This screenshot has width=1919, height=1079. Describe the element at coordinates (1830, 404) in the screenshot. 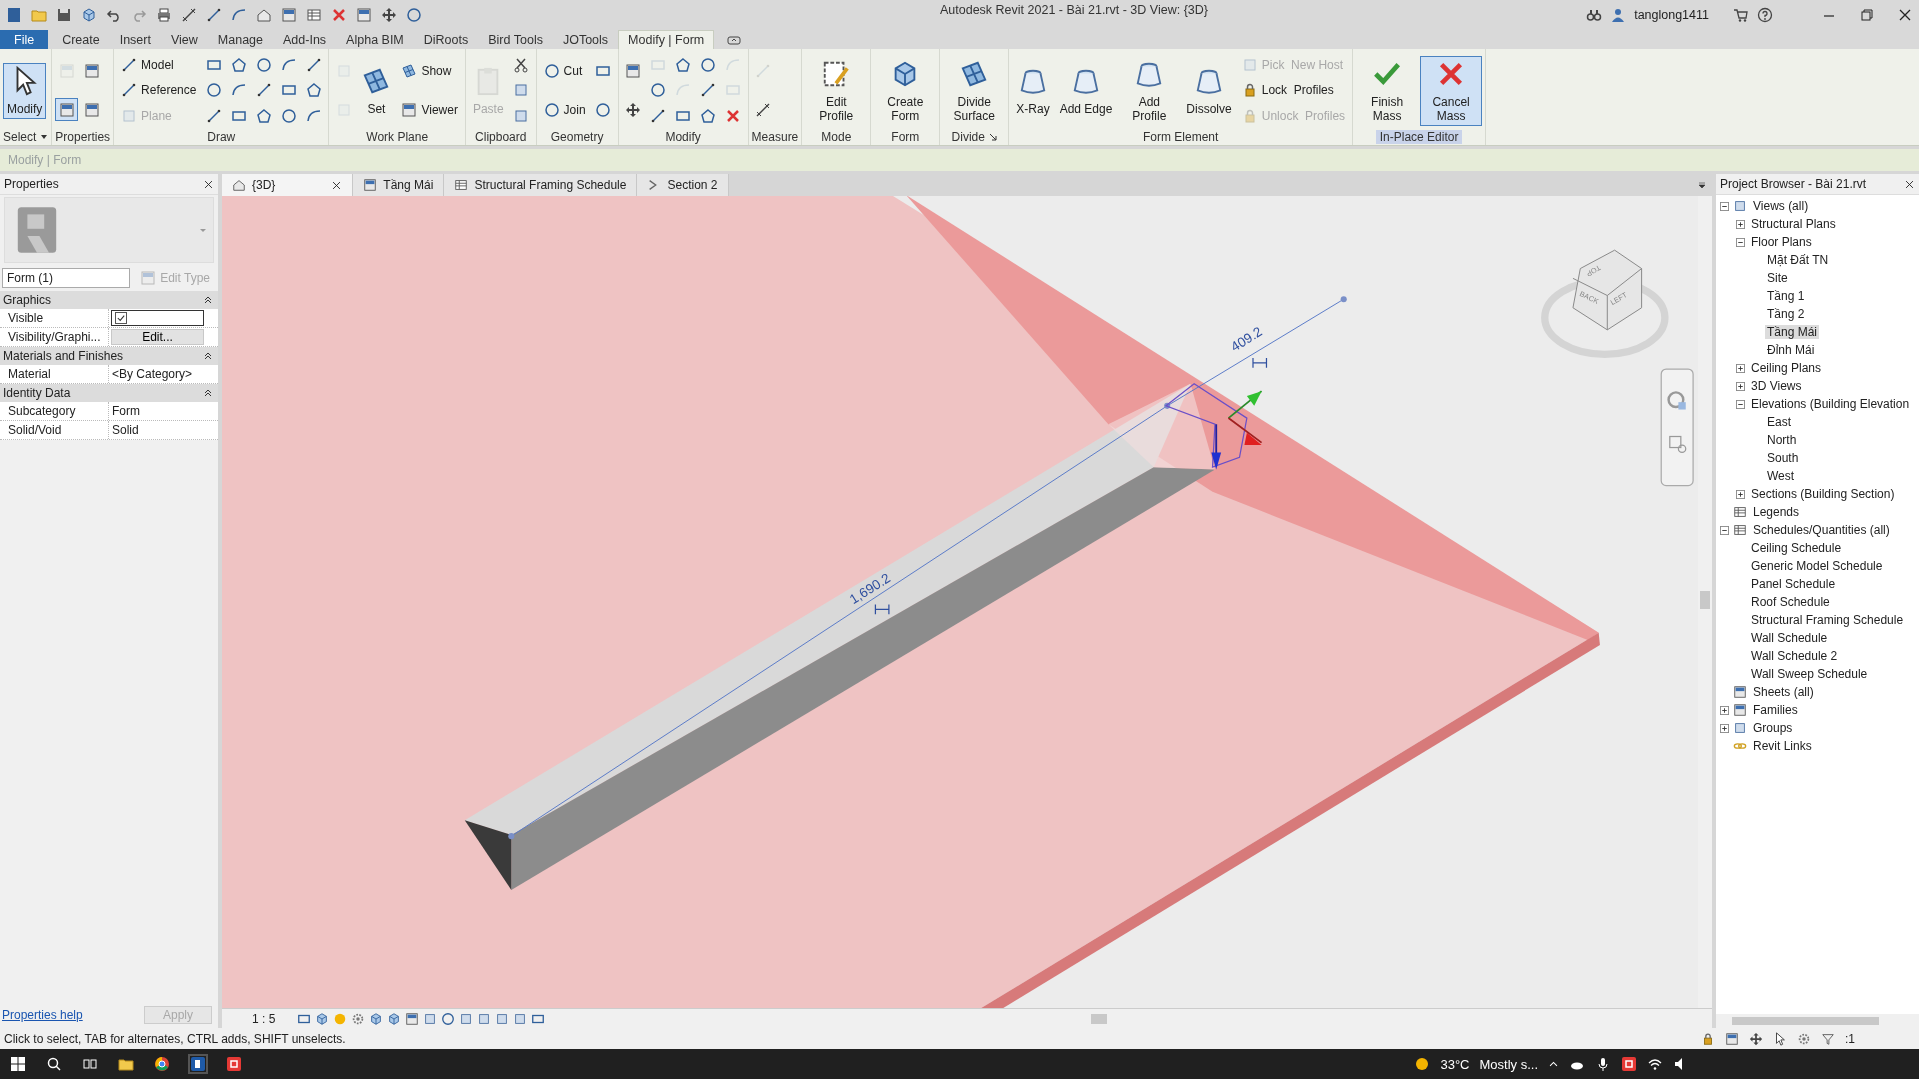

I see `tree-item: Elevations (Building Elevation` at that location.